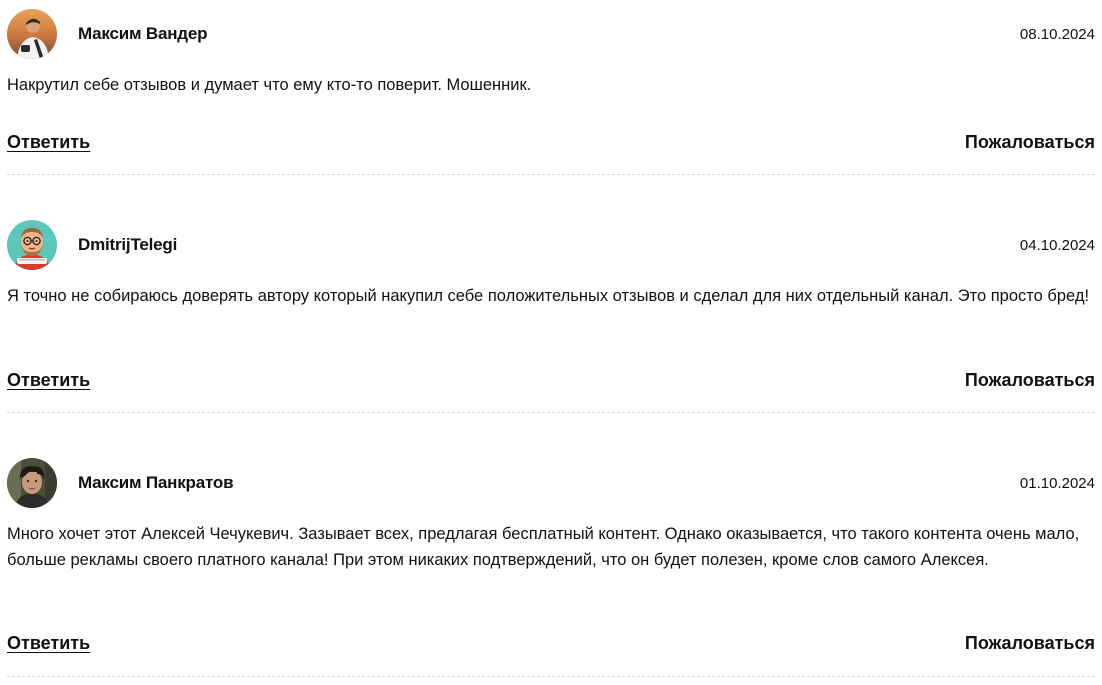 The height and width of the screenshot is (685, 1102). I want to click on comment-header: Максим Вандер 08.10.2024, so click(551, 34).